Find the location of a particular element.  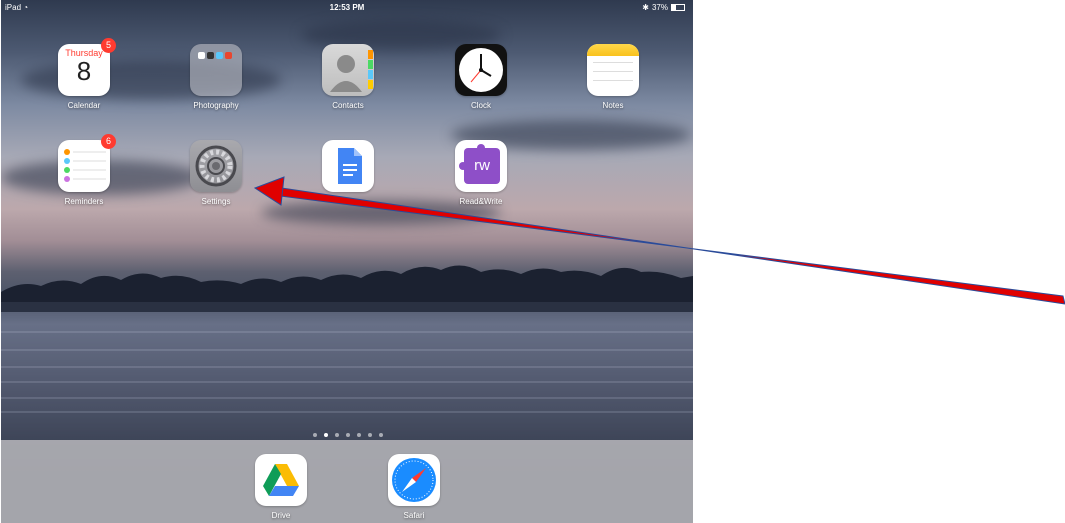

battery-area: ✱ 37% is located at coordinates (663, 7).